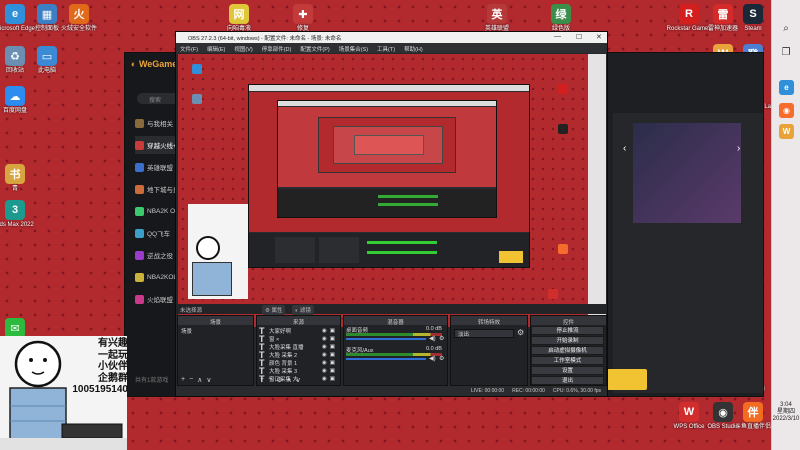  I want to click on app-icon: ▦, so click(47, 14).